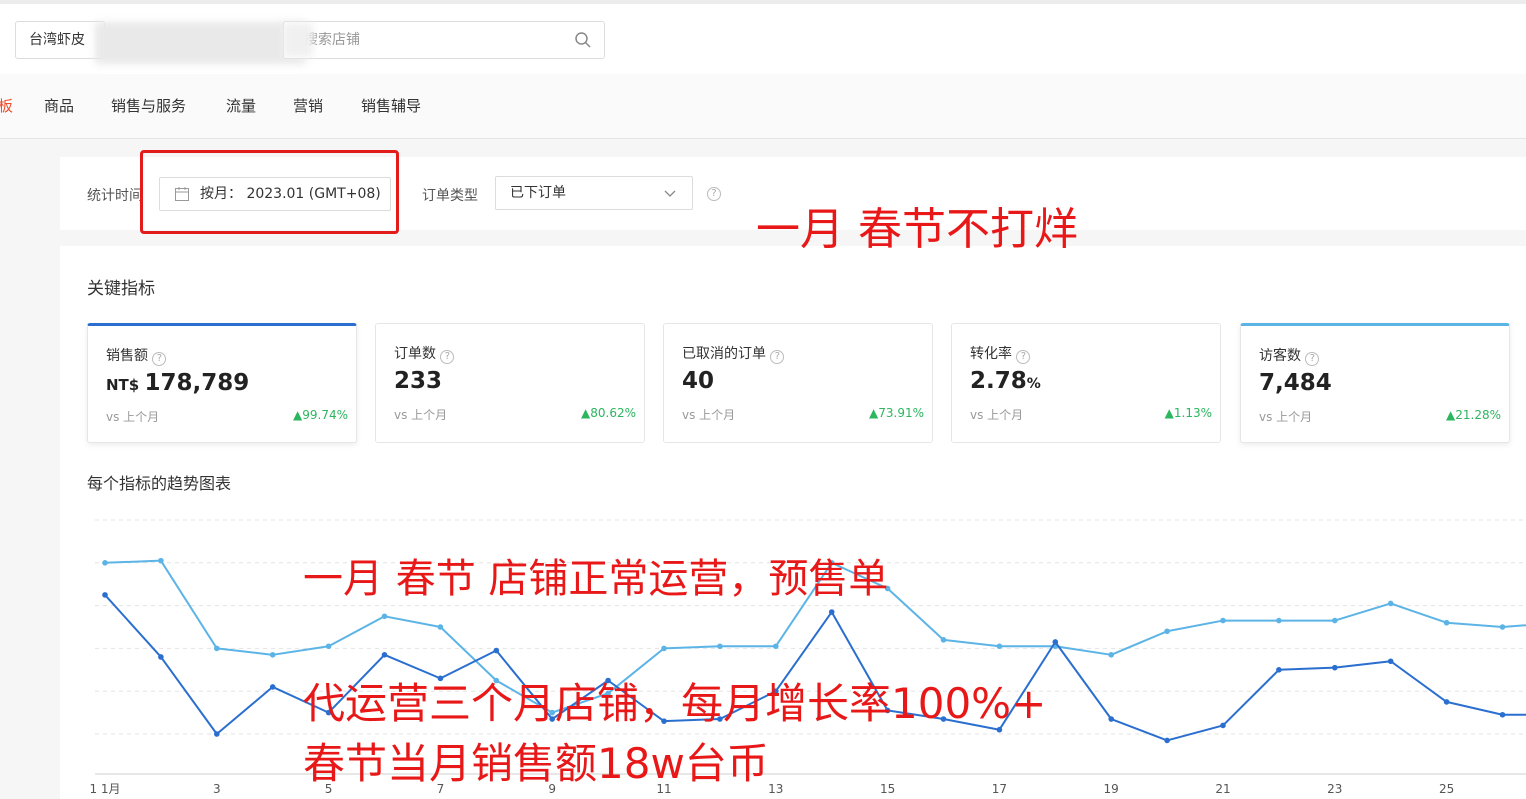 Image resolution: width=1526 pixels, height=799 pixels. What do you see at coordinates (596, 579) in the screenshot?
I see `annotation-2: 一月 春节 店铺正常运营，预售单` at bounding box center [596, 579].